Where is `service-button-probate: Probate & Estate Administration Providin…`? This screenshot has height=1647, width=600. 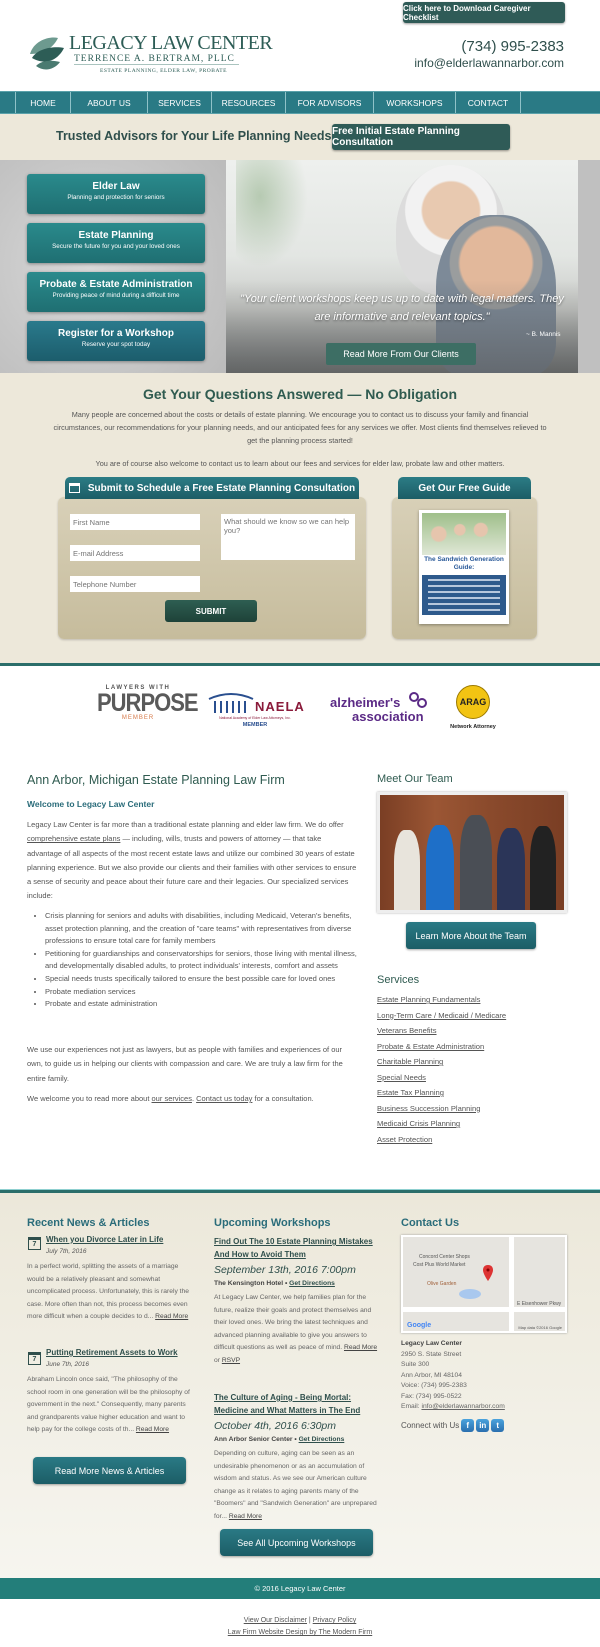
service-button-probate: Probate & Estate Administration Providin… is located at coordinates (116, 292).